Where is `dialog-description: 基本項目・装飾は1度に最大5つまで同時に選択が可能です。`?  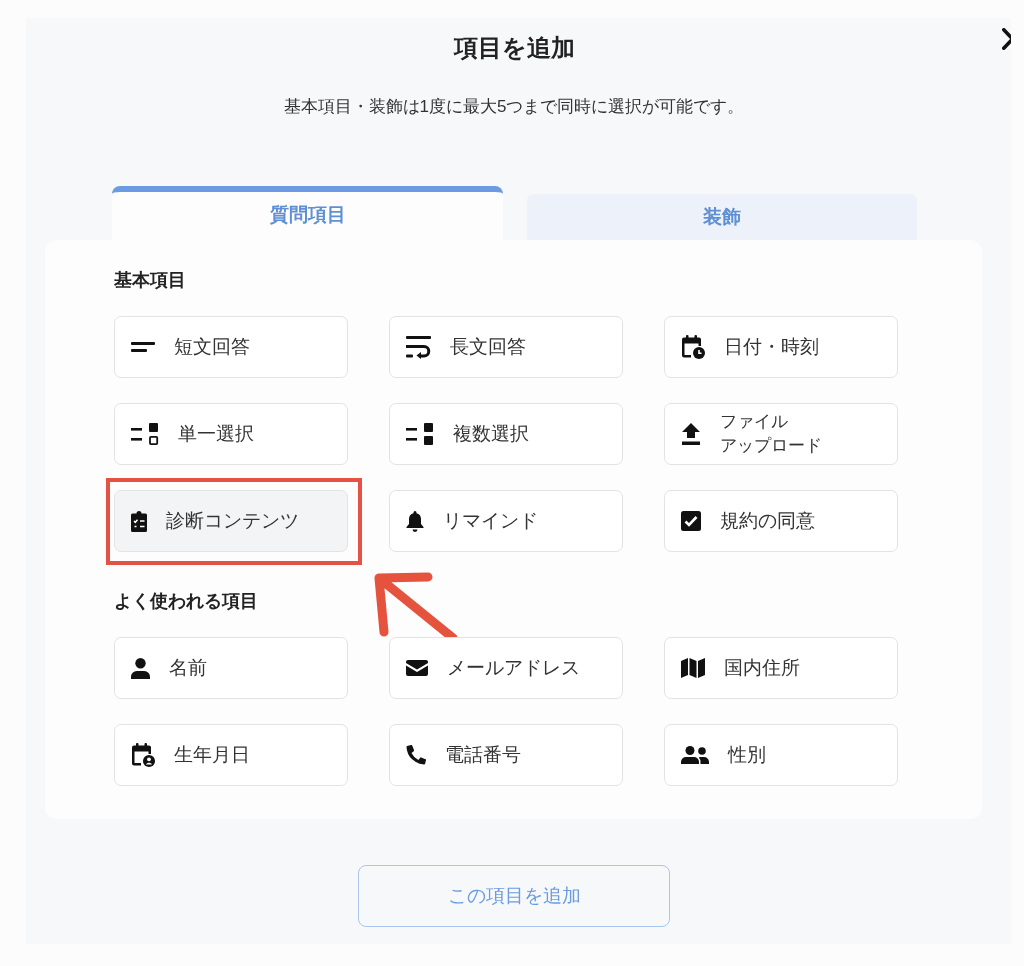 dialog-description: 基本項目・装飾は1度に最大5つまで同時に選択が可能です。 is located at coordinates (514, 107).